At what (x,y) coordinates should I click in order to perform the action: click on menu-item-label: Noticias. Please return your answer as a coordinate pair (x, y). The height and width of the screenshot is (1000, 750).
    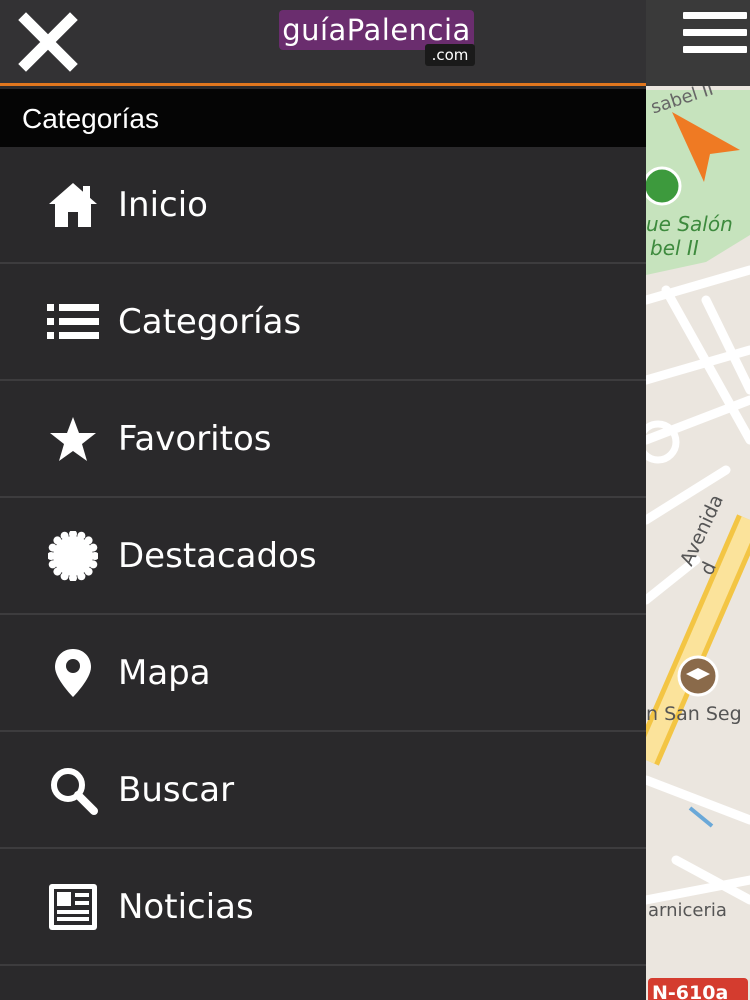
    Looking at the image, I should click on (186, 906).